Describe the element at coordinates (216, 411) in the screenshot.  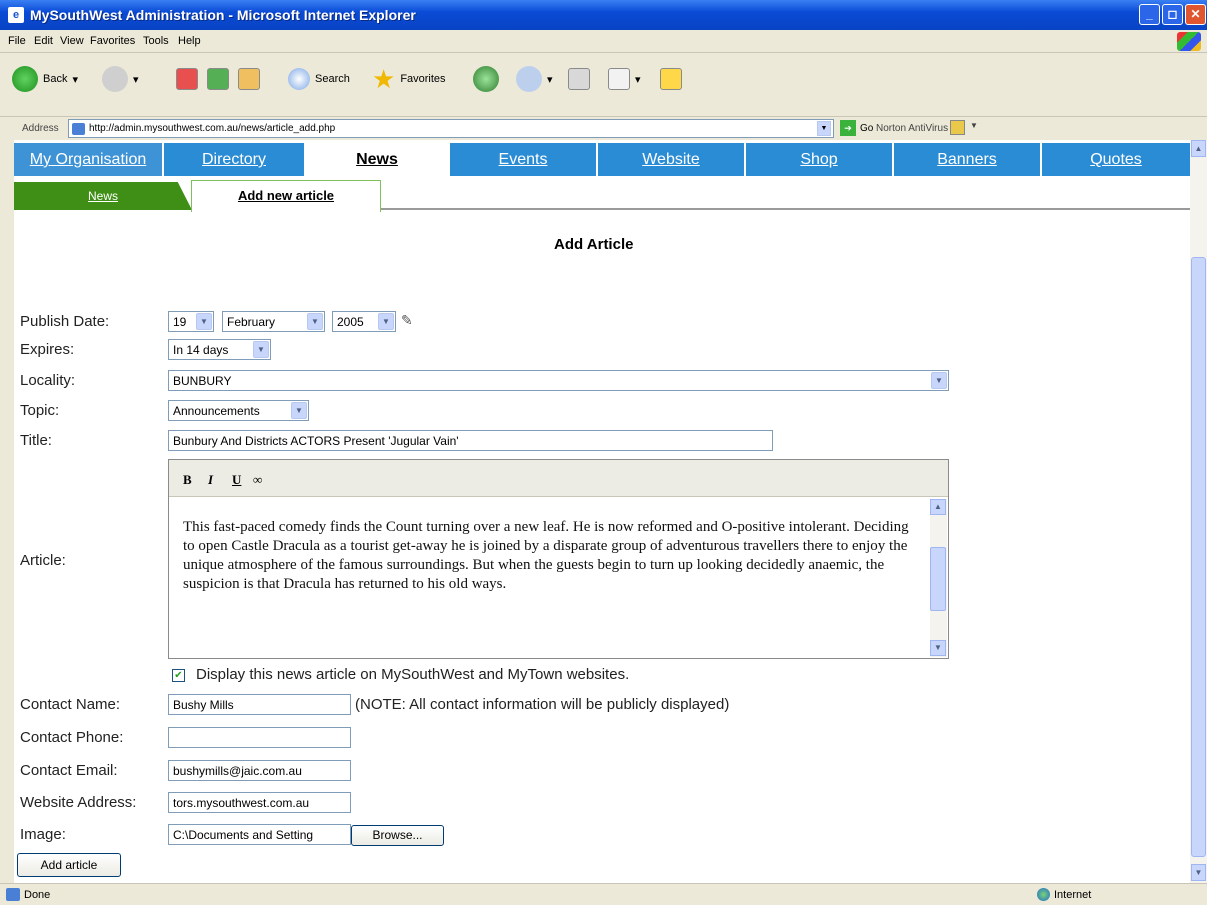
I see `topic-value: Announcements` at that location.